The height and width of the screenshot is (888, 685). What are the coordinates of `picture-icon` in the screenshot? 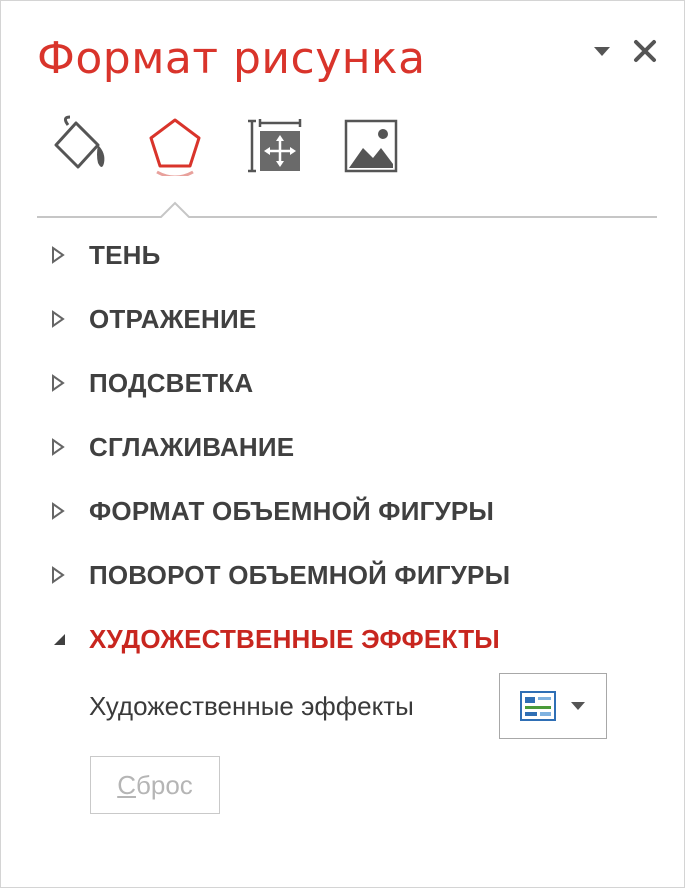 It's located at (371, 146).